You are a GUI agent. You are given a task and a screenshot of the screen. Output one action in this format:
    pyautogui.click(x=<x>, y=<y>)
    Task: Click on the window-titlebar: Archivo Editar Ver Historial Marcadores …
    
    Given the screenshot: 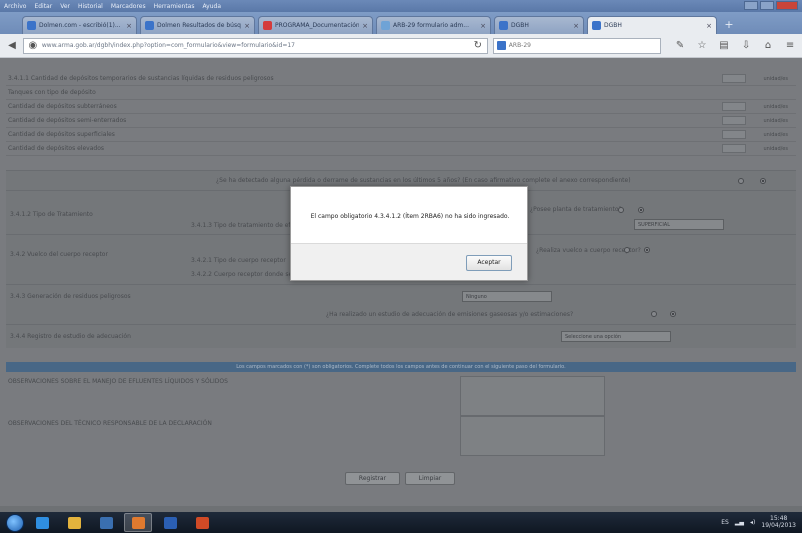 What is the action you would take?
    pyautogui.click(x=401, y=6)
    